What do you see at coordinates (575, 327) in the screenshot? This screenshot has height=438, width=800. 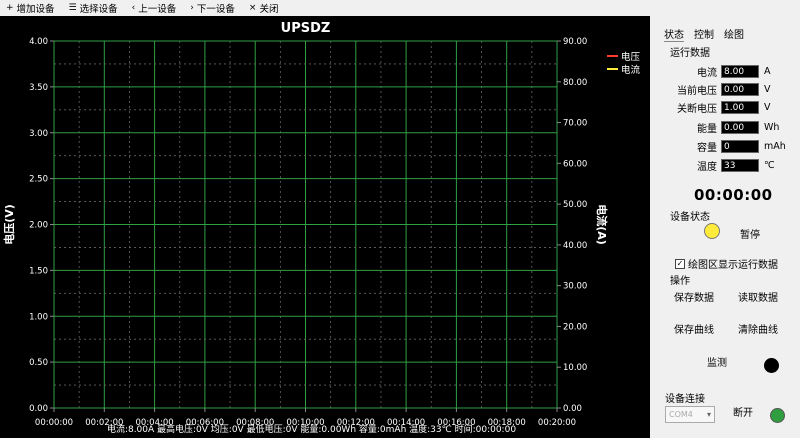 I see `right-tick-label: 20.00` at bounding box center [575, 327].